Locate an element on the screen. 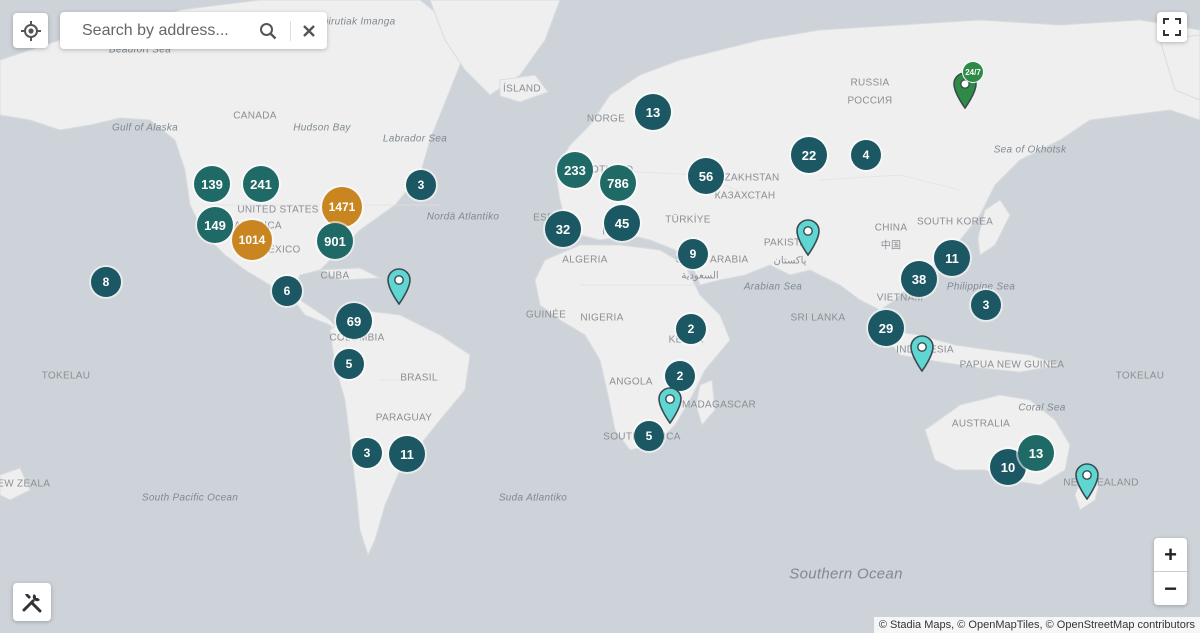 This screenshot has height=633, width=1200. map-label-10: Nordä Atlantiko is located at coordinates (463, 217).